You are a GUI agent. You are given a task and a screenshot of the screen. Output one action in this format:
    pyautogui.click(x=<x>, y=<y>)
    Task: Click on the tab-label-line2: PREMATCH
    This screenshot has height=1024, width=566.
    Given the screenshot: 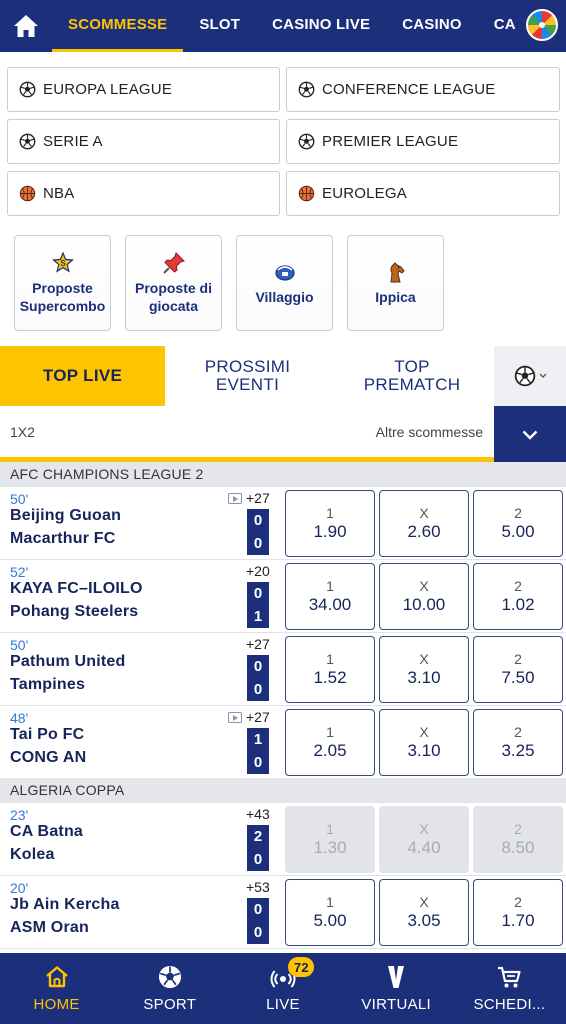 What is the action you would take?
    pyautogui.click(x=412, y=384)
    